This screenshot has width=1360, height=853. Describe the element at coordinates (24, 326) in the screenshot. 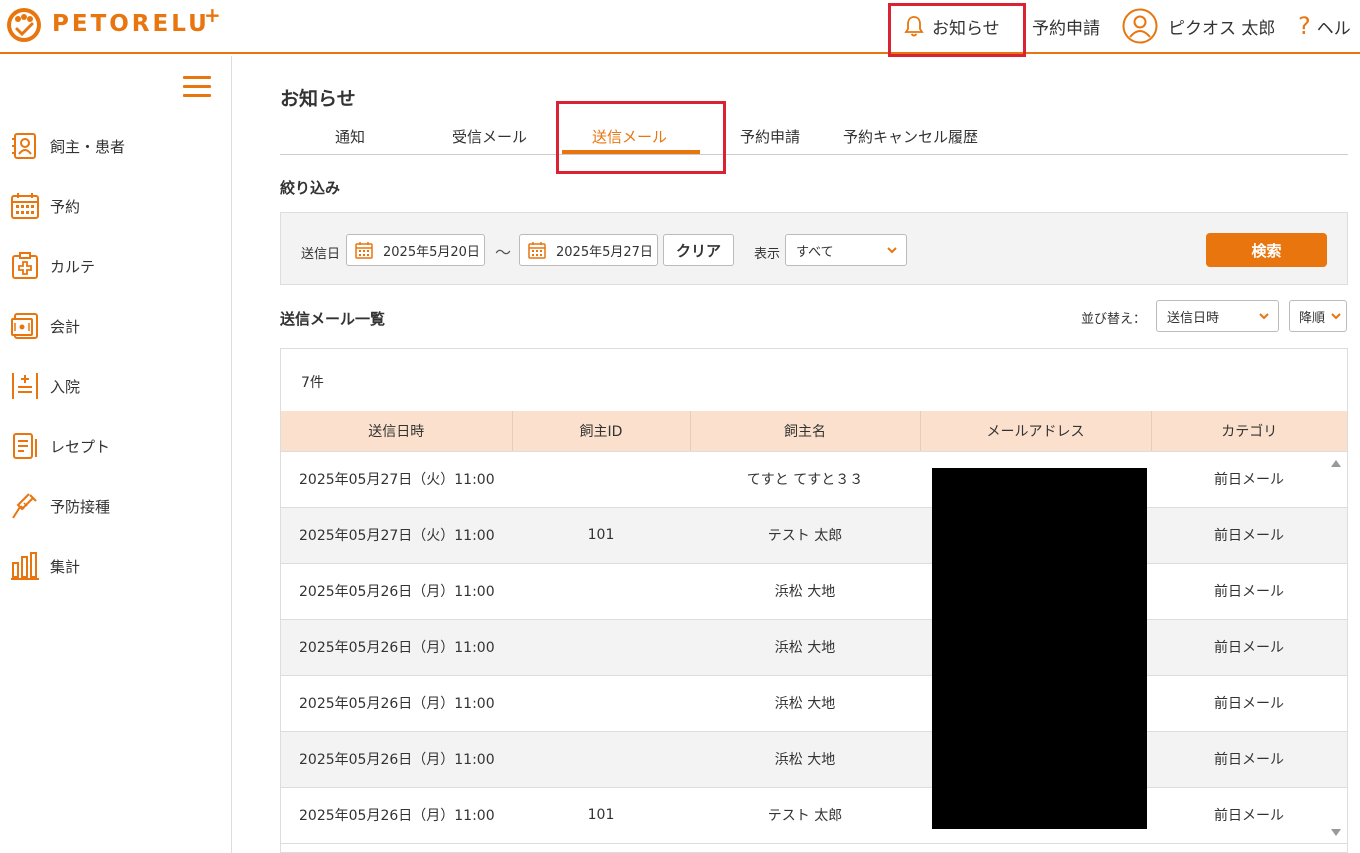

I see `register-icon` at that location.